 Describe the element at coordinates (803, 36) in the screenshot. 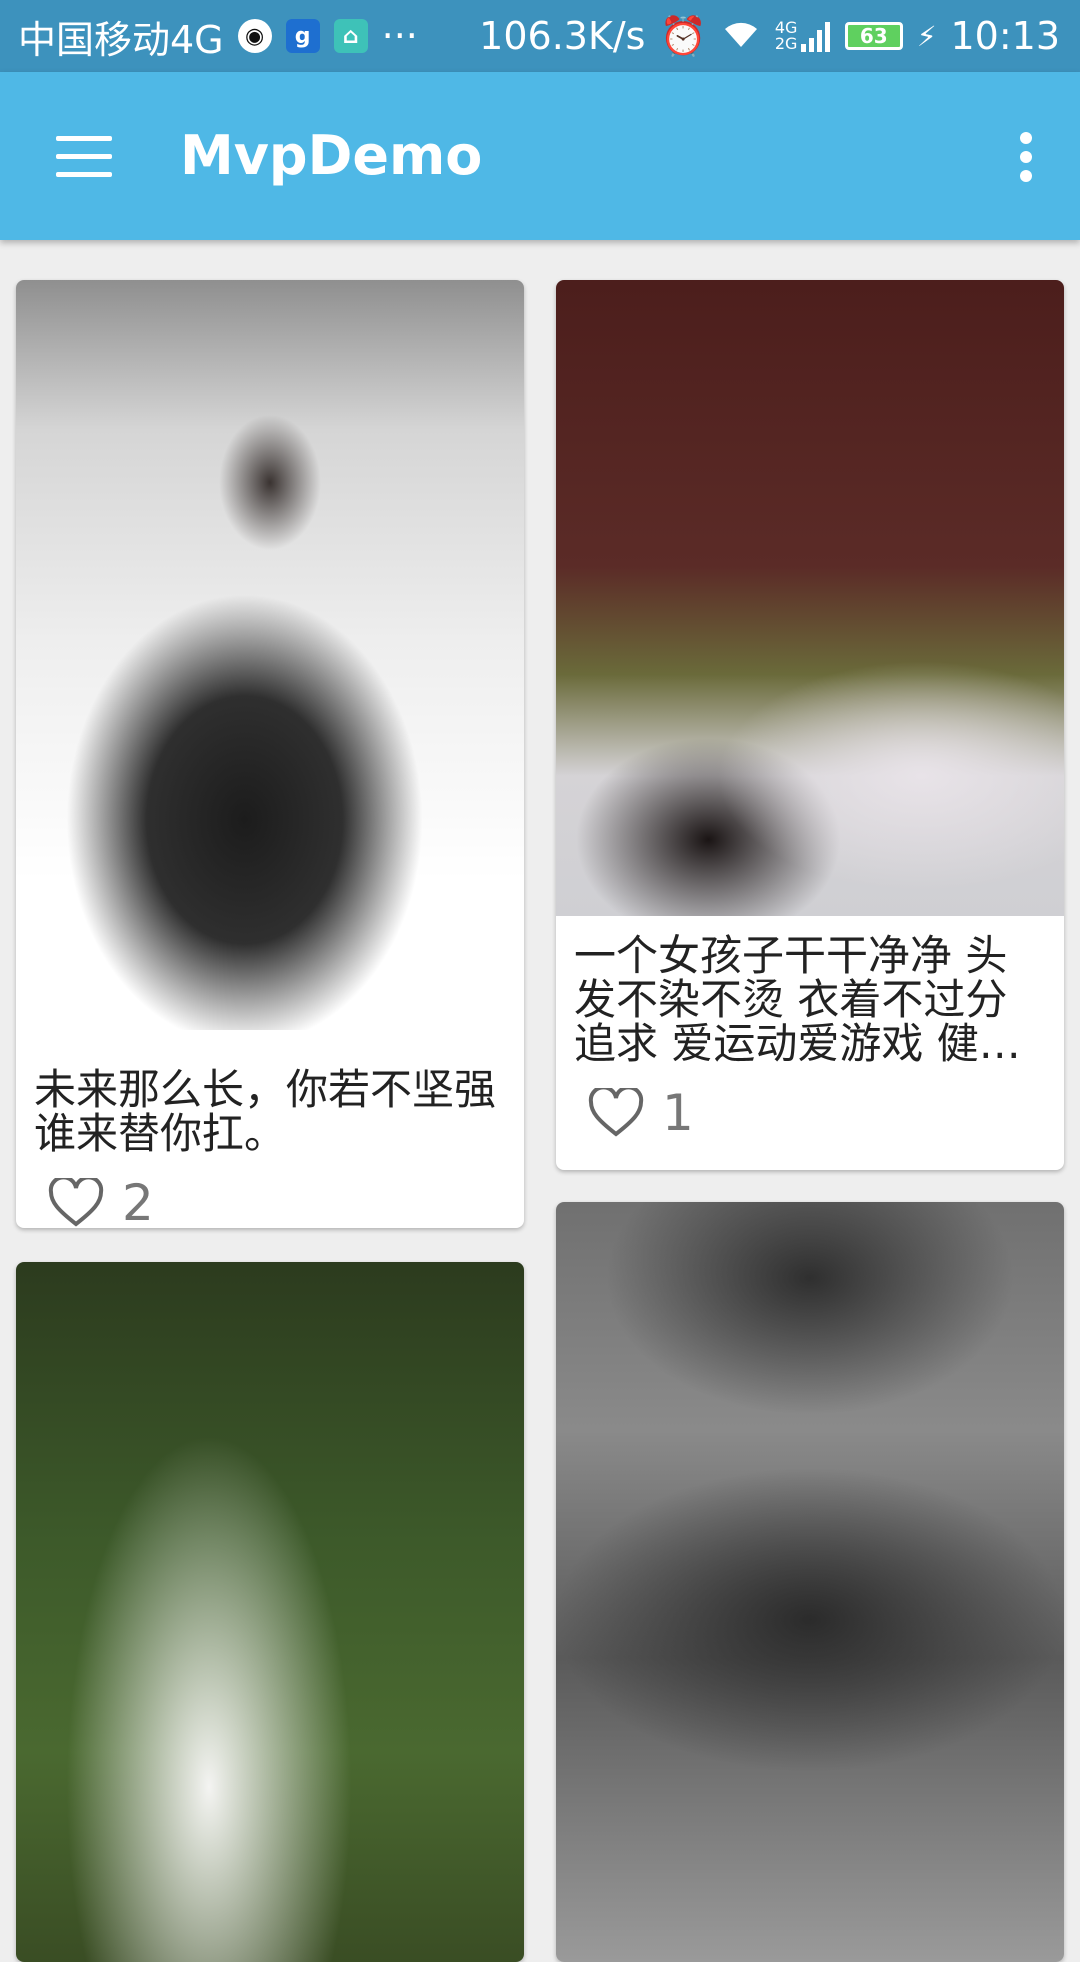

I see `signal-icon: 4G 2G` at that location.